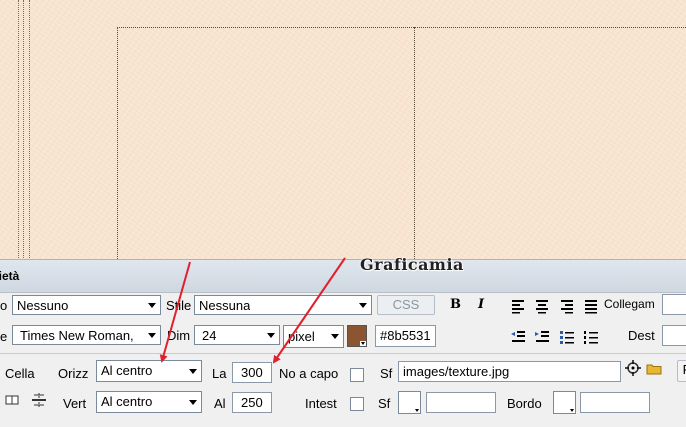  What do you see at coordinates (127, 401) in the screenshot?
I see `vert-align-value: Al centro` at bounding box center [127, 401].